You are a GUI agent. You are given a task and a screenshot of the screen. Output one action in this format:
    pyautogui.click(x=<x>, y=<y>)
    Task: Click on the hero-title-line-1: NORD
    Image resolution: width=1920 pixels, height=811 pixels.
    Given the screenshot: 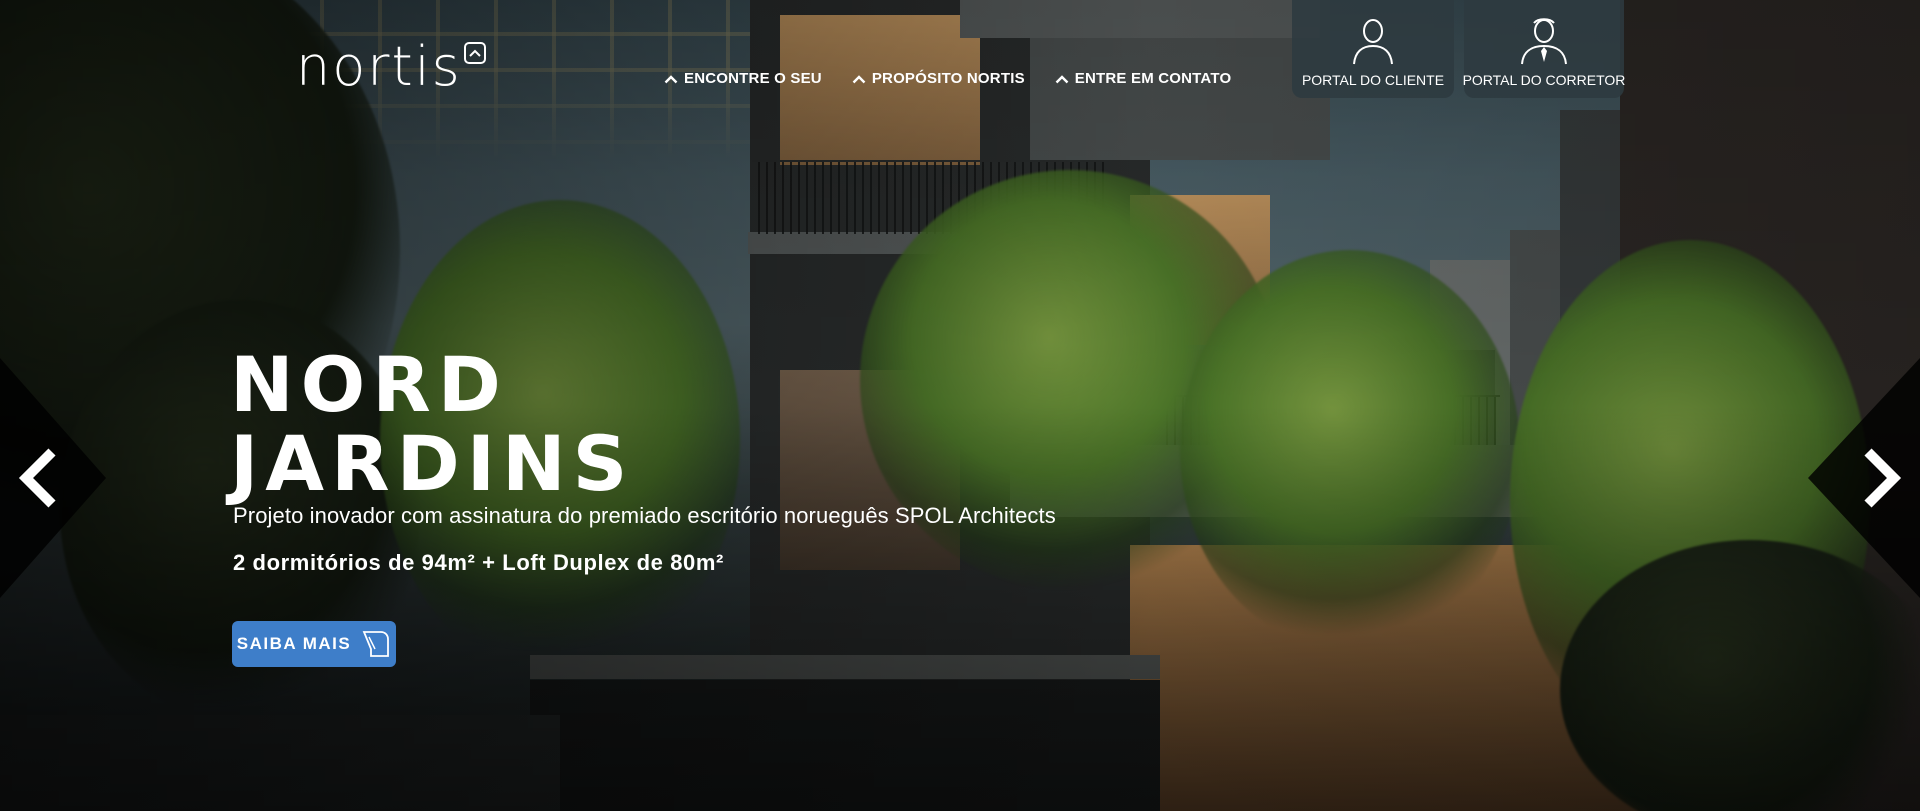 What is the action you would take?
    pyautogui.click(x=369, y=384)
    